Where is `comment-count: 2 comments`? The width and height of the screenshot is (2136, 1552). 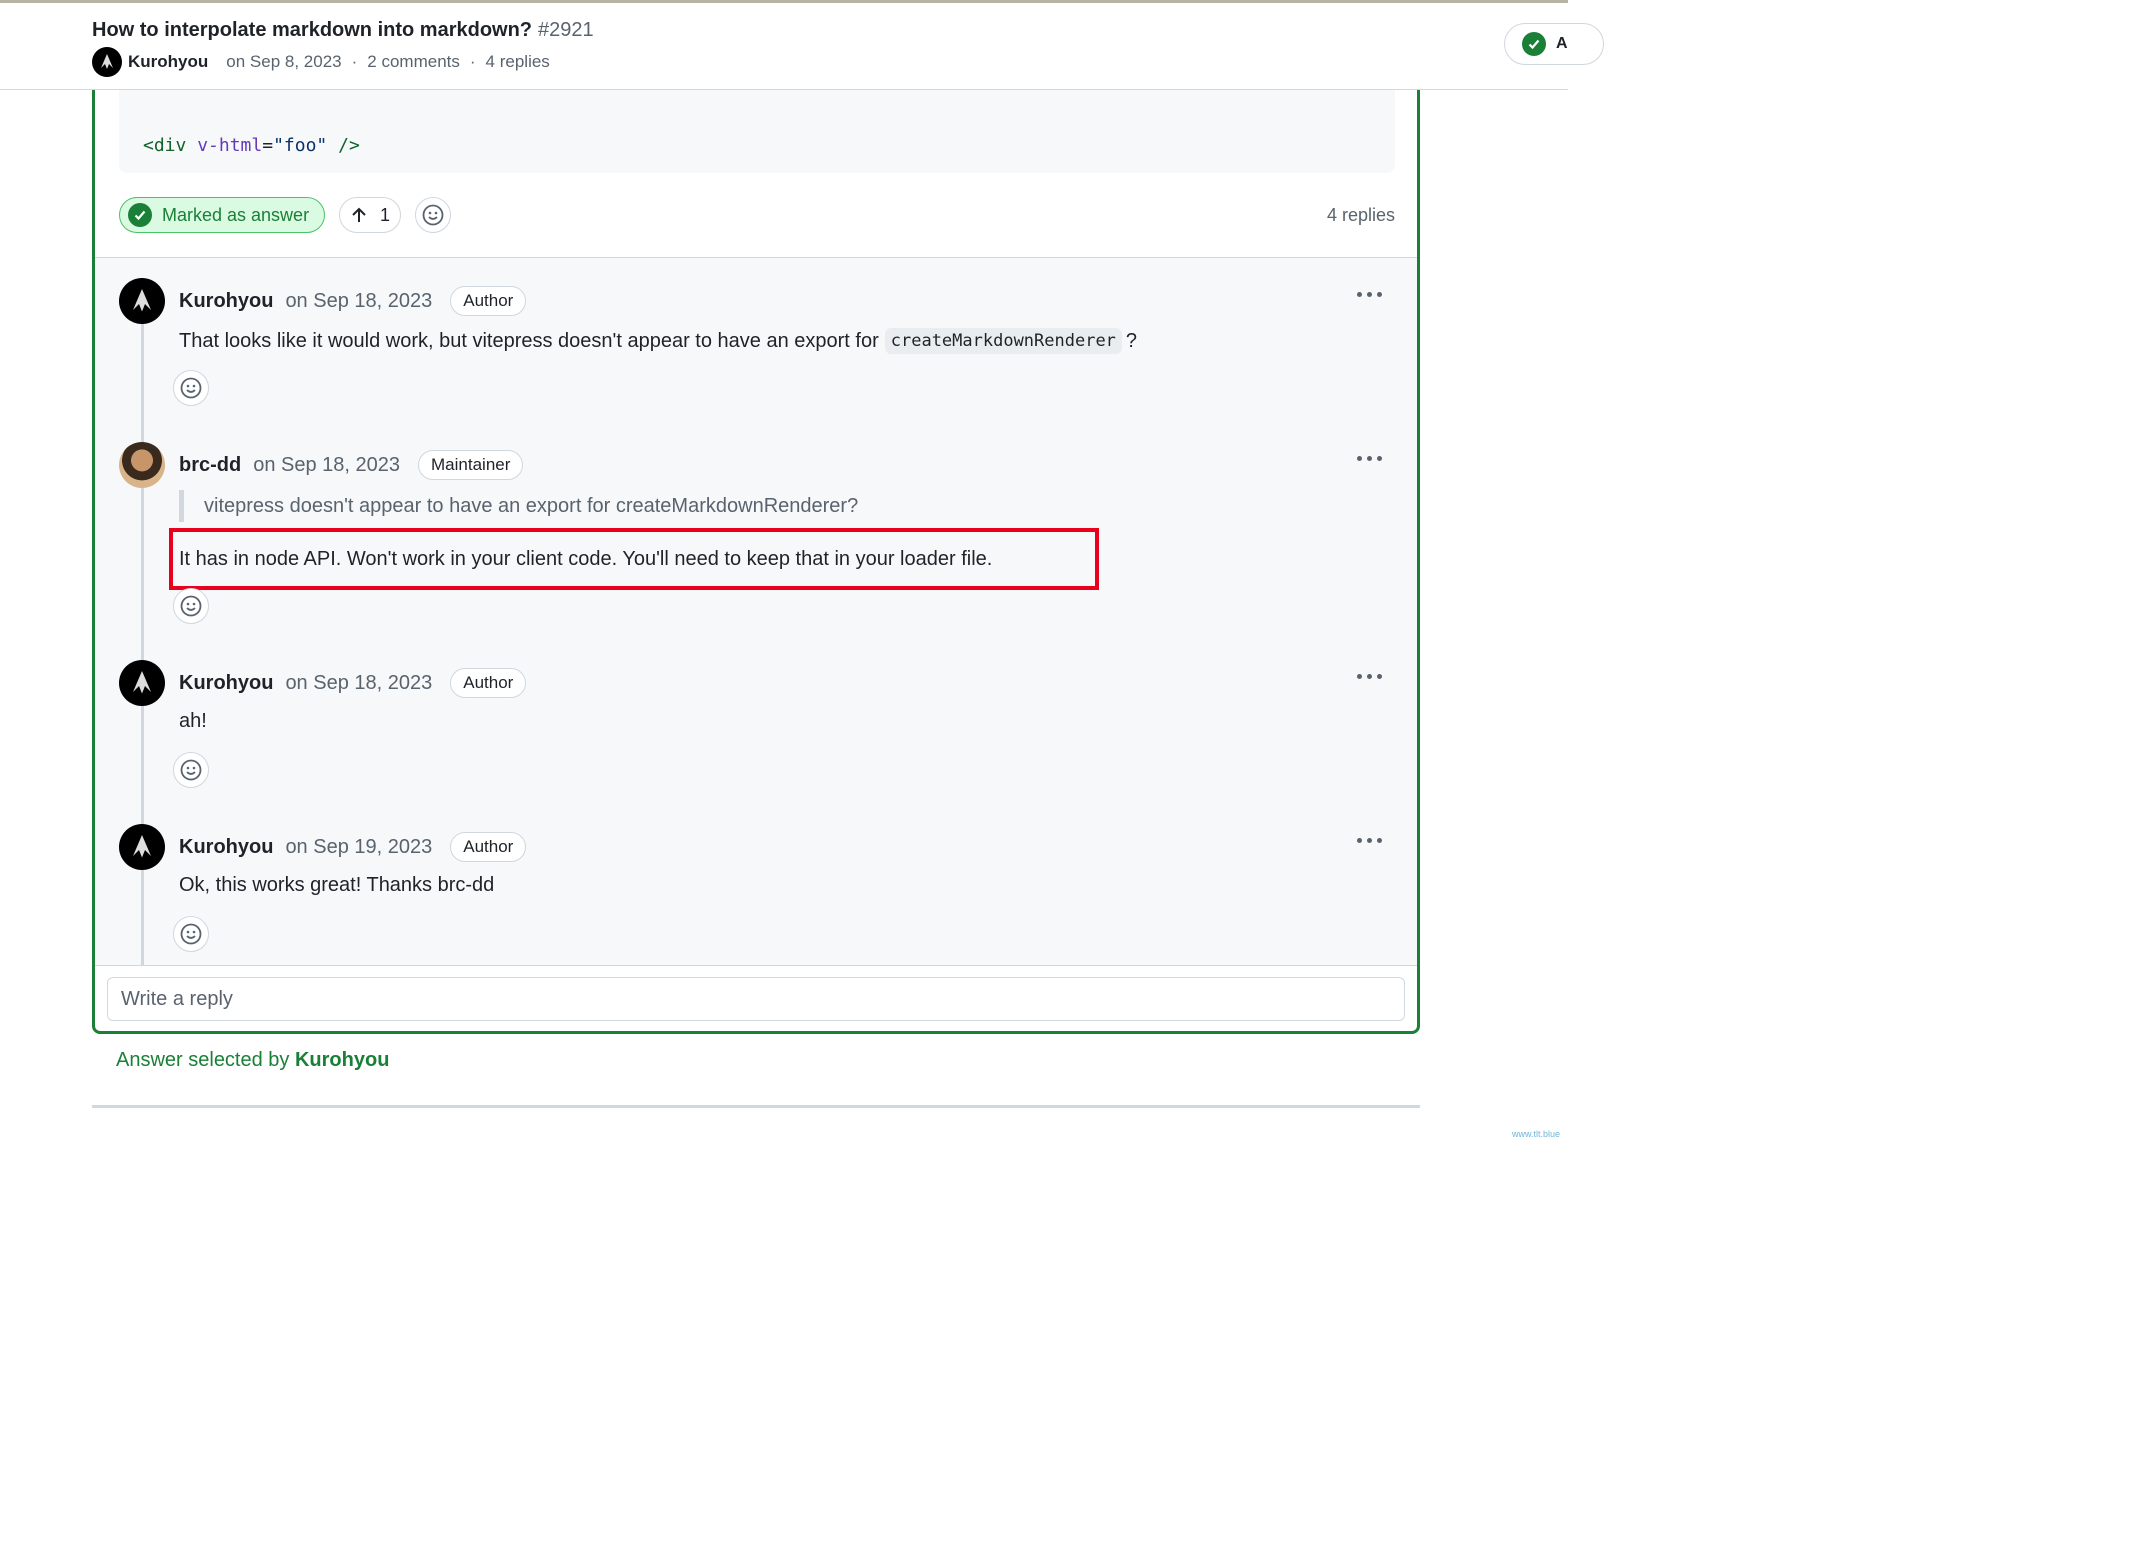
comment-count: 2 comments is located at coordinates (413, 61).